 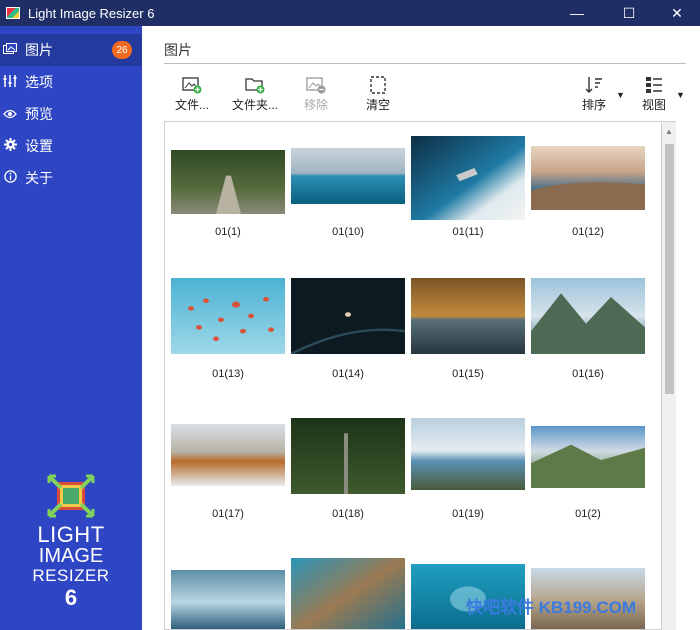 What do you see at coordinates (39, 178) in the screenshot?
I see `sidebar-item-label: 关于` at bounding box center [39, 178].